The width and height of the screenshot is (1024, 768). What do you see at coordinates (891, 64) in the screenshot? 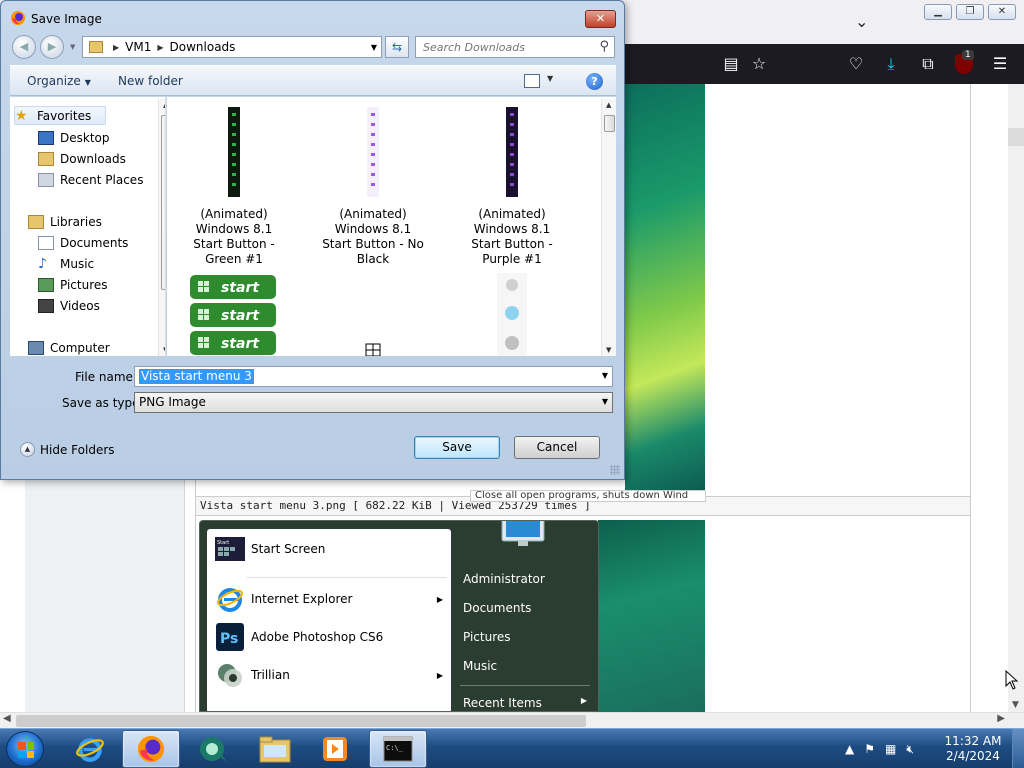
I see `downloads-icon: ⤓` at bounding box center [891, 64].